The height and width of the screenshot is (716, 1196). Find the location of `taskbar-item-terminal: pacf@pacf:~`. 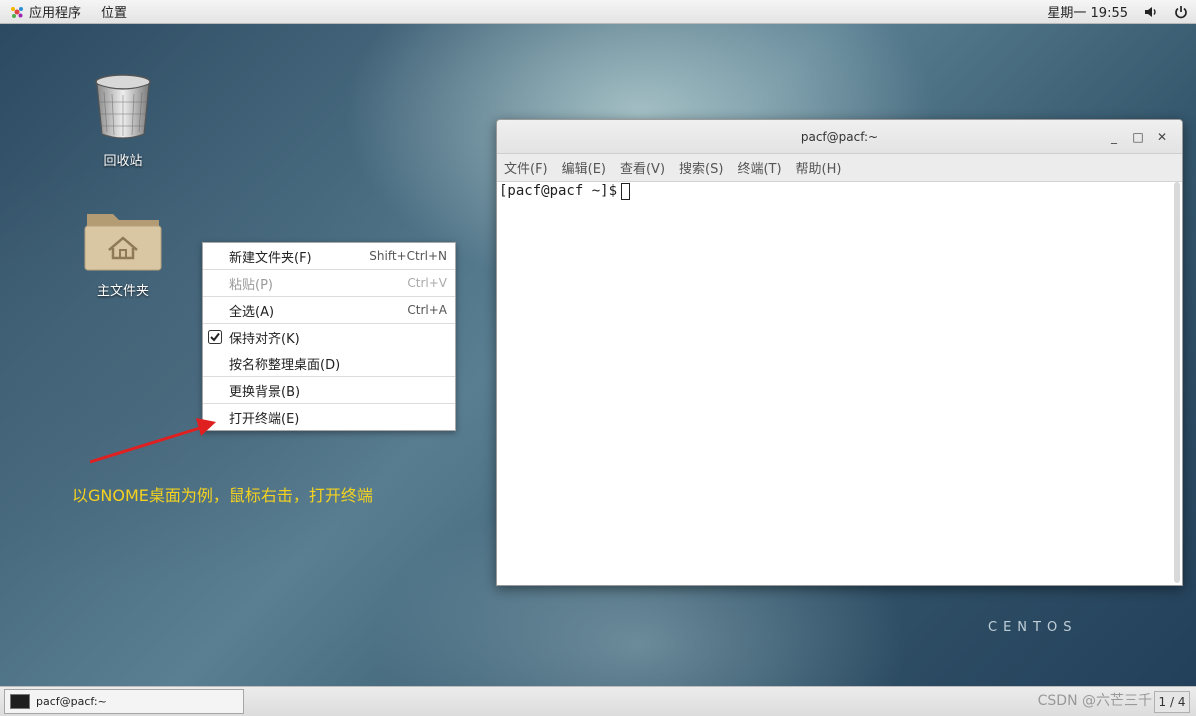

taskbar-item-terminal: pacf@pacf:~ is located at coordinates (124, 701).